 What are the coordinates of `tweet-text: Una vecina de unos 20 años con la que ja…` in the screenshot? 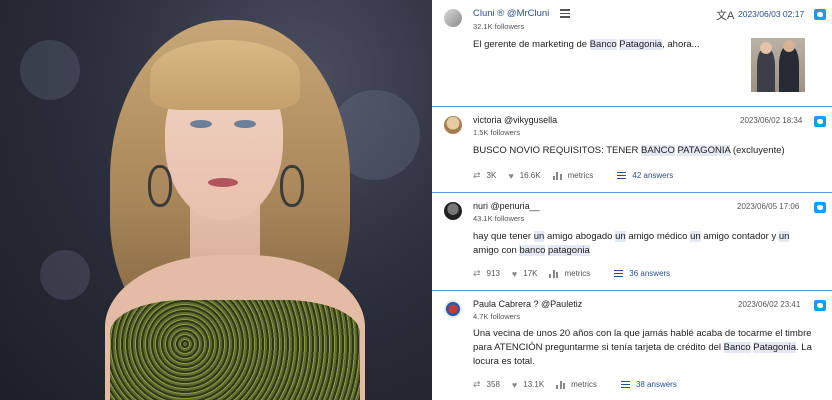 It's located at (642, 347).